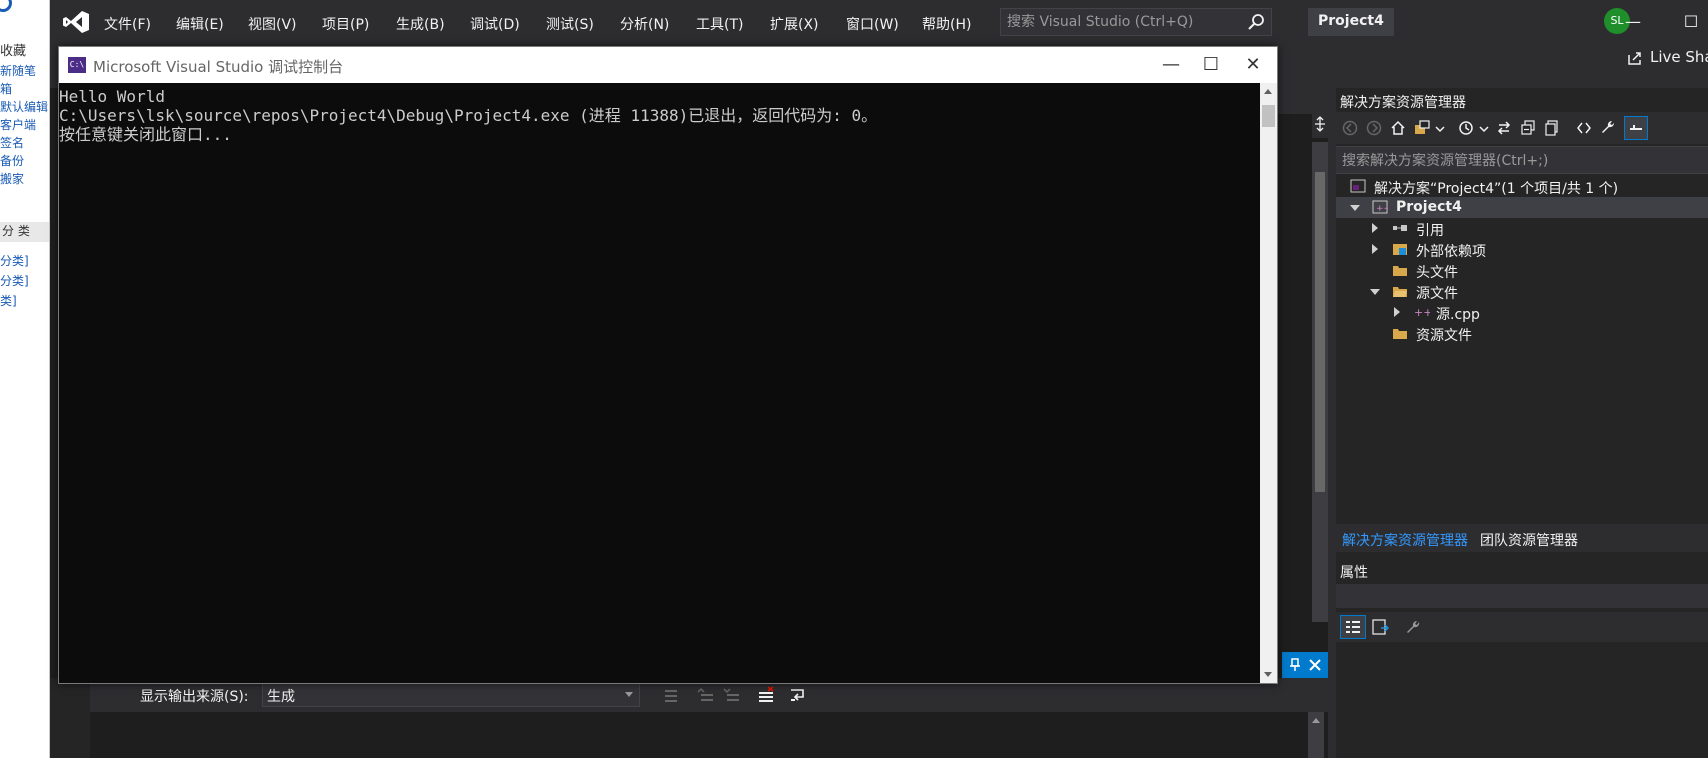 This screenshot has width=1708, height=758. Describe the element at coordinates (1320, 332) in the screenshot. I see `editor-scroll-thumb` at that location.